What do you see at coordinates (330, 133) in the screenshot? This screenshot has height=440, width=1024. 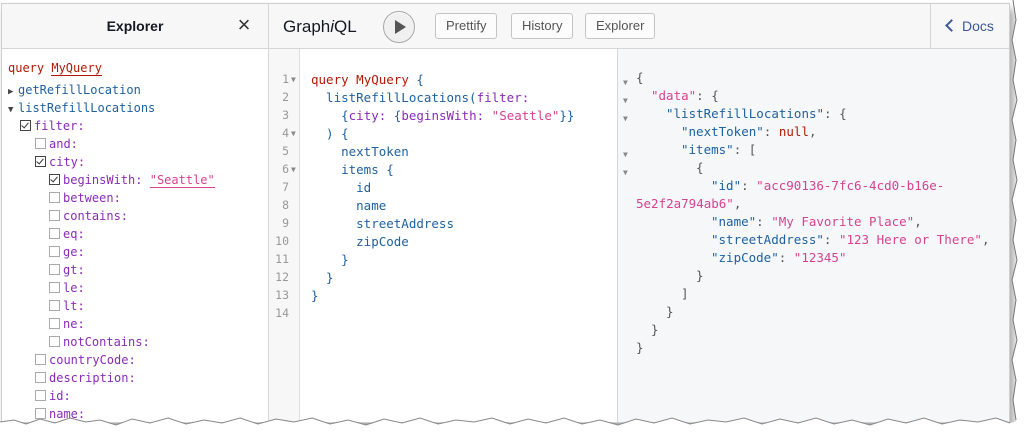 I see `code-line: ) {` at bounding box center [330, 133].